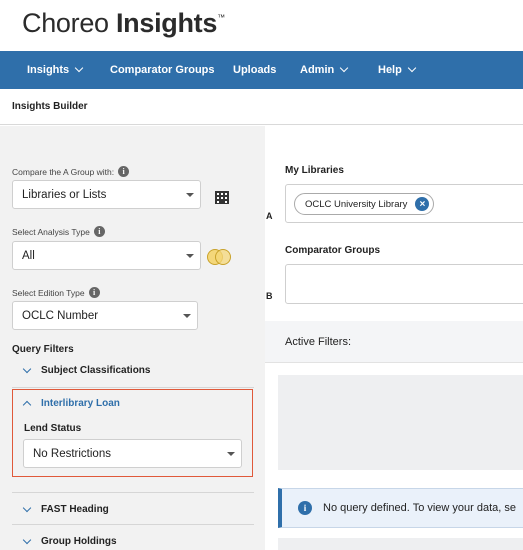  Describe the element at coordinates (318, 342) in the screenshot. I see `active-filters-label: Active Filters:` at that location.